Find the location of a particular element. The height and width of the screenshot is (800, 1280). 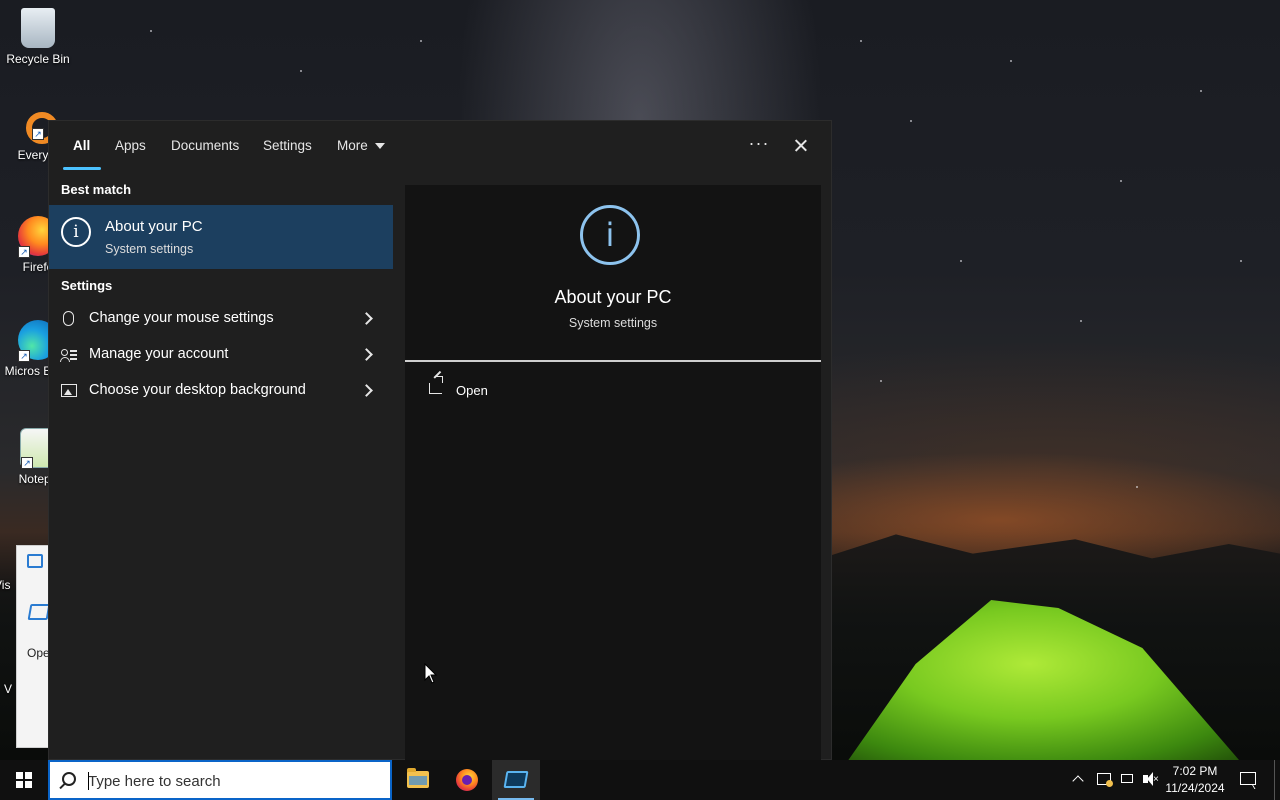

result-label: Manage your account is located at coordinates (159, 354).